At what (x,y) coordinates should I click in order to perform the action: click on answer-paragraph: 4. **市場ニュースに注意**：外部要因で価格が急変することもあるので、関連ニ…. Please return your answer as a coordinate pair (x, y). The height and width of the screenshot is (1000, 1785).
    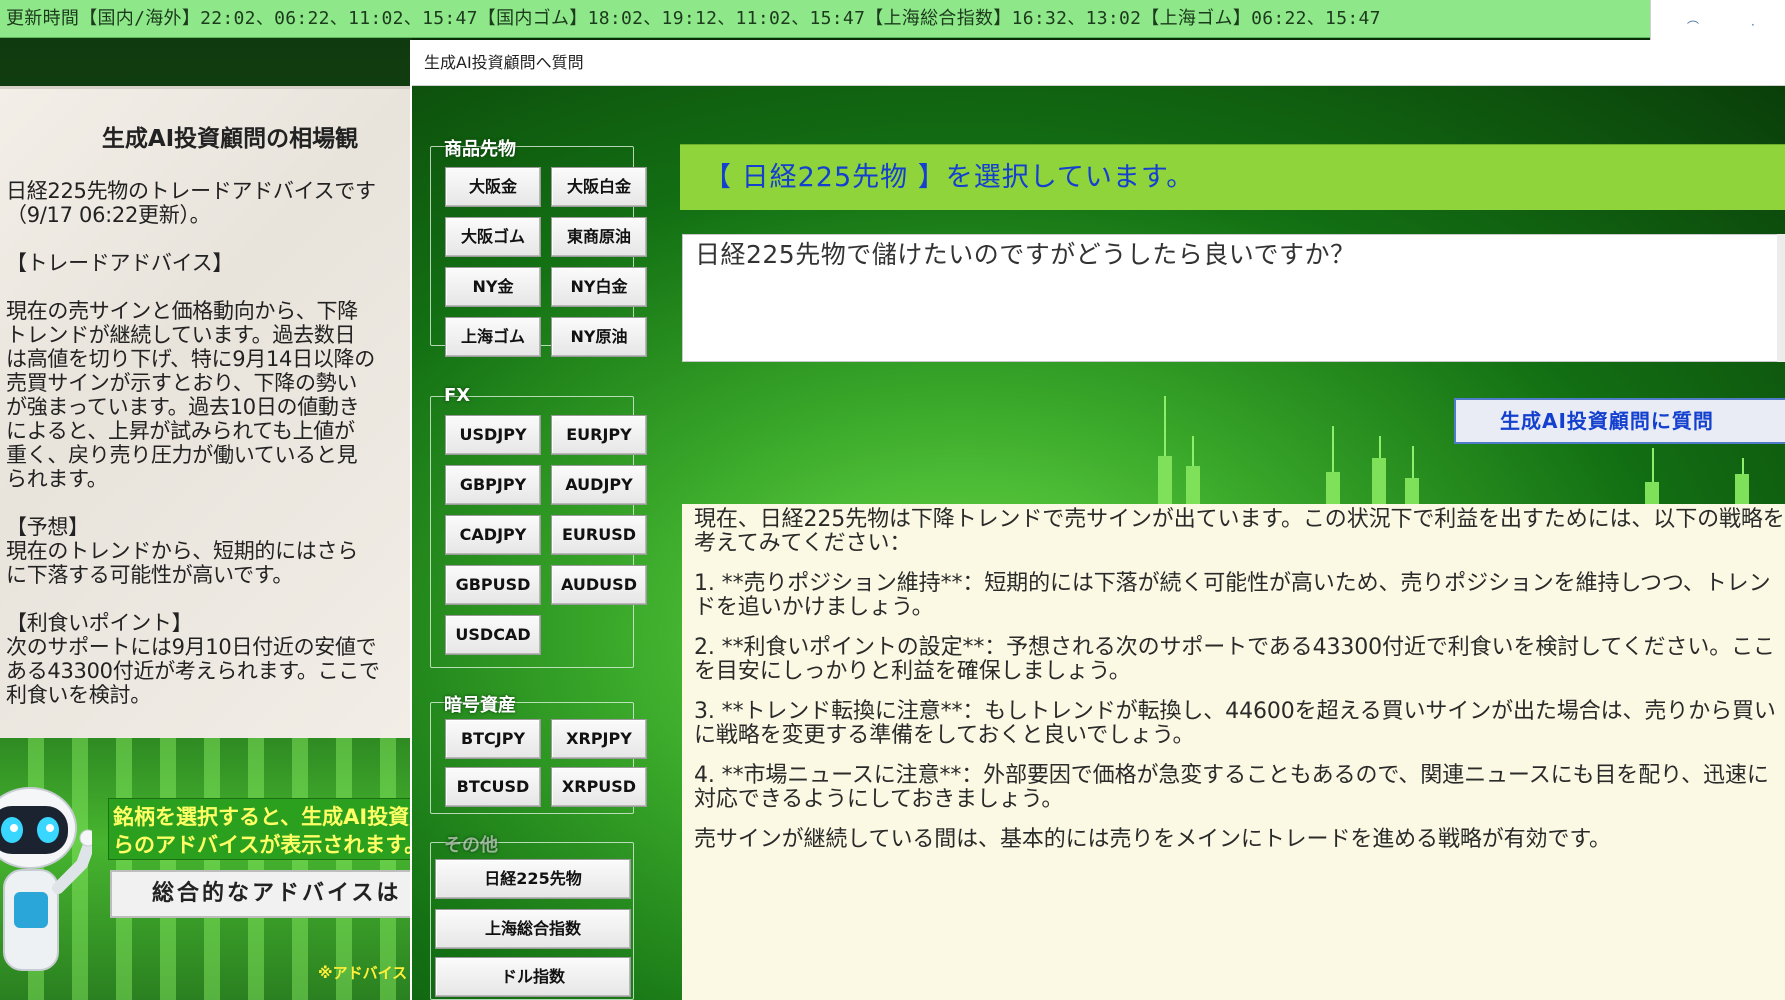
    Looking at the image, I should click on (1231, 787).